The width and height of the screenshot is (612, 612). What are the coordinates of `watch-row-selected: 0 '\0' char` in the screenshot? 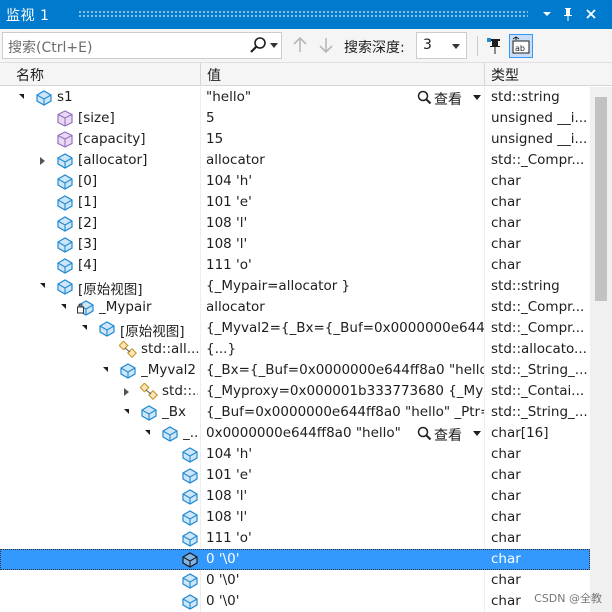 It's located at (295, 559).